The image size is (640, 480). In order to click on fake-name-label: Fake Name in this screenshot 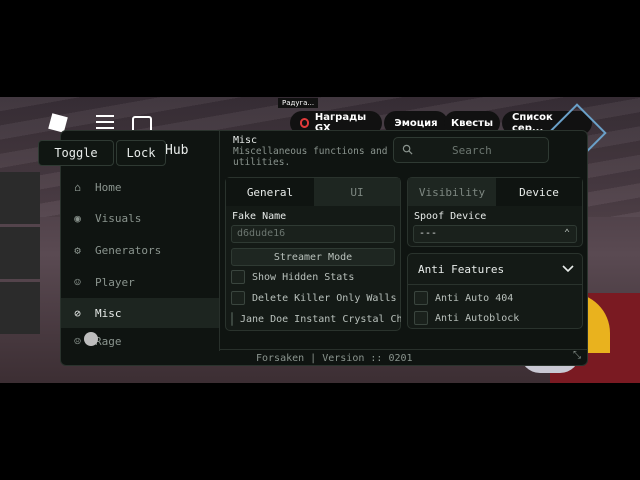, I will do `click(259, 216)`.